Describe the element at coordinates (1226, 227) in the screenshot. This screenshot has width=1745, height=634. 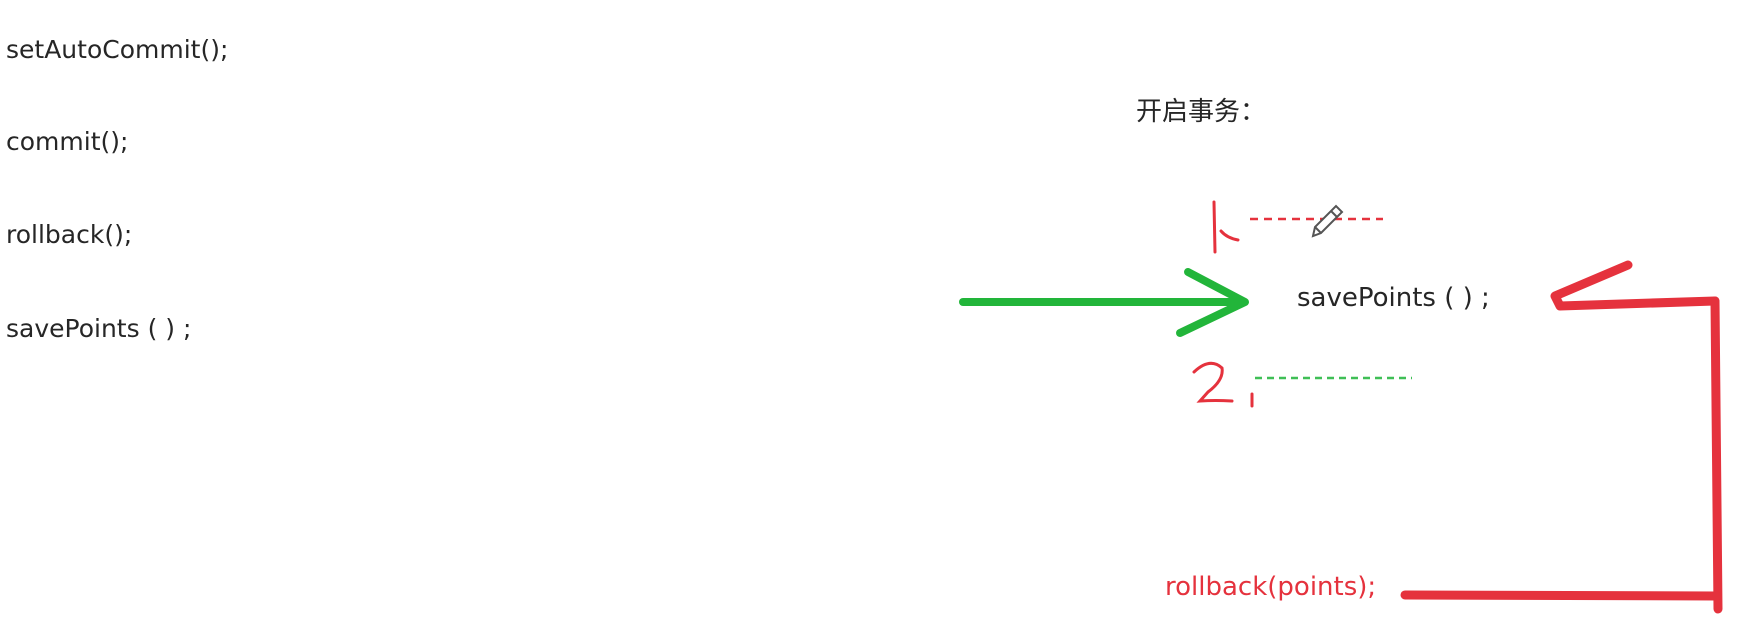
I see `step1-mark: 1、` at that location.